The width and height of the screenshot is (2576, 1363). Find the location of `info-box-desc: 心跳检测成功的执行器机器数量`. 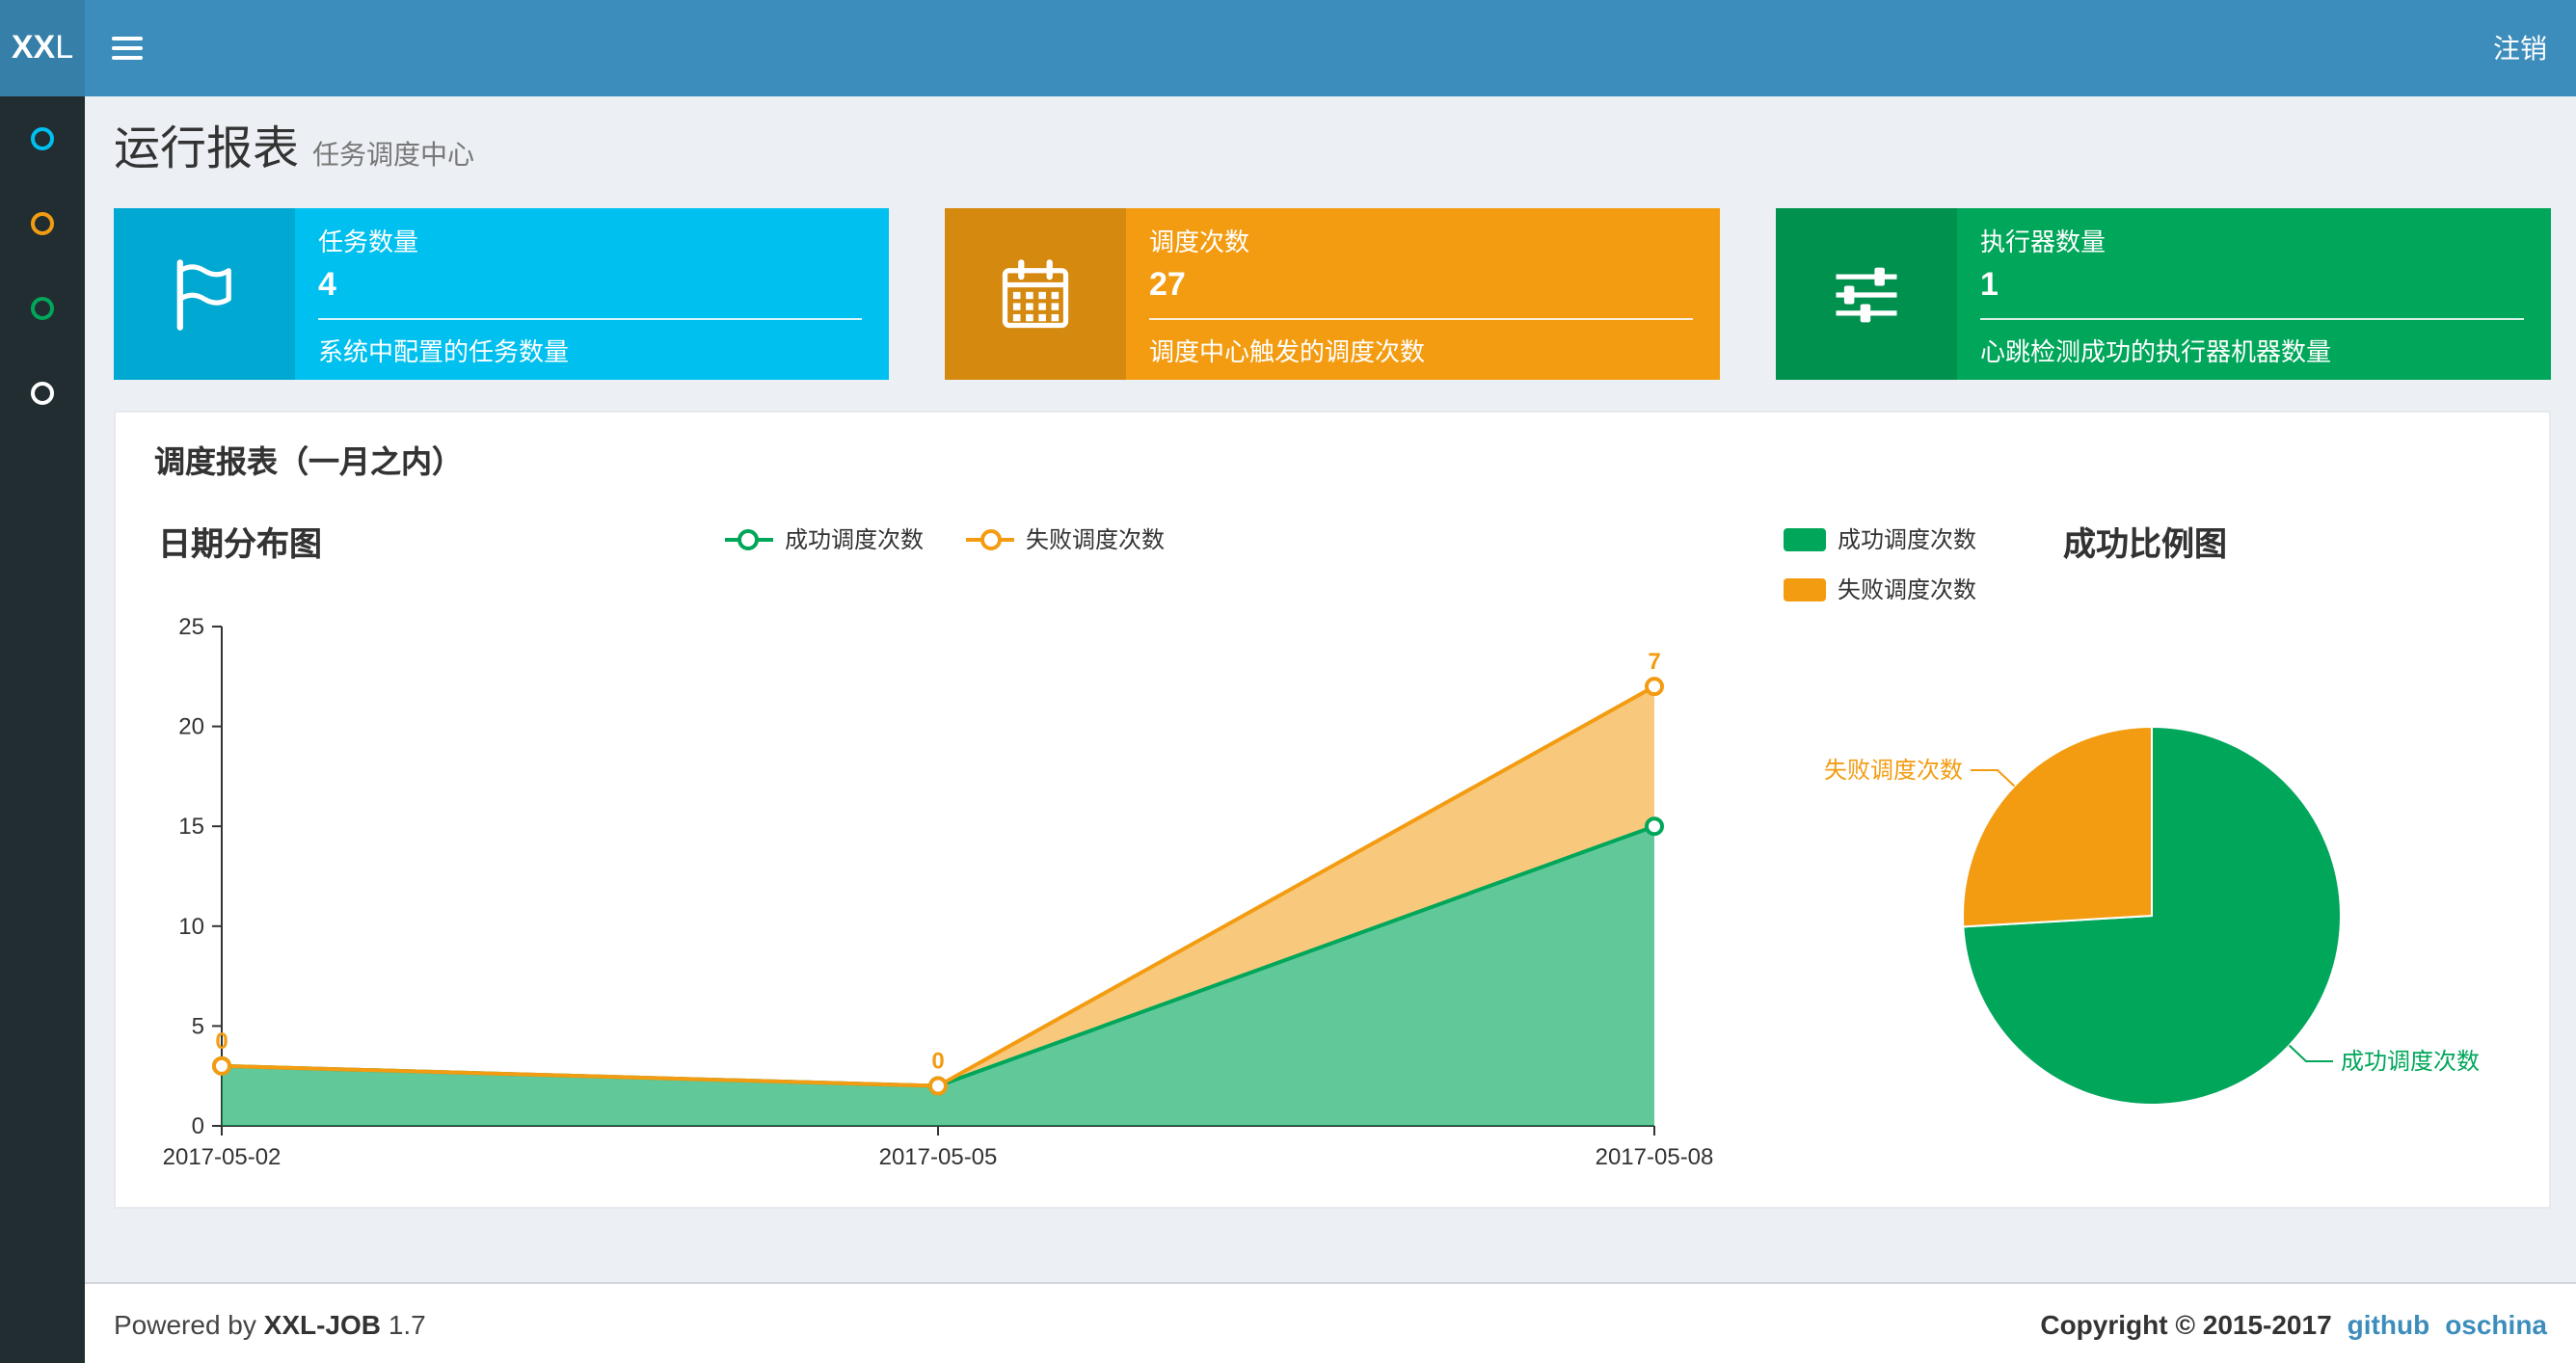

info-box-desc: 心跳检测成功的执行器机器数量 is located at coordinates (2156, 351).